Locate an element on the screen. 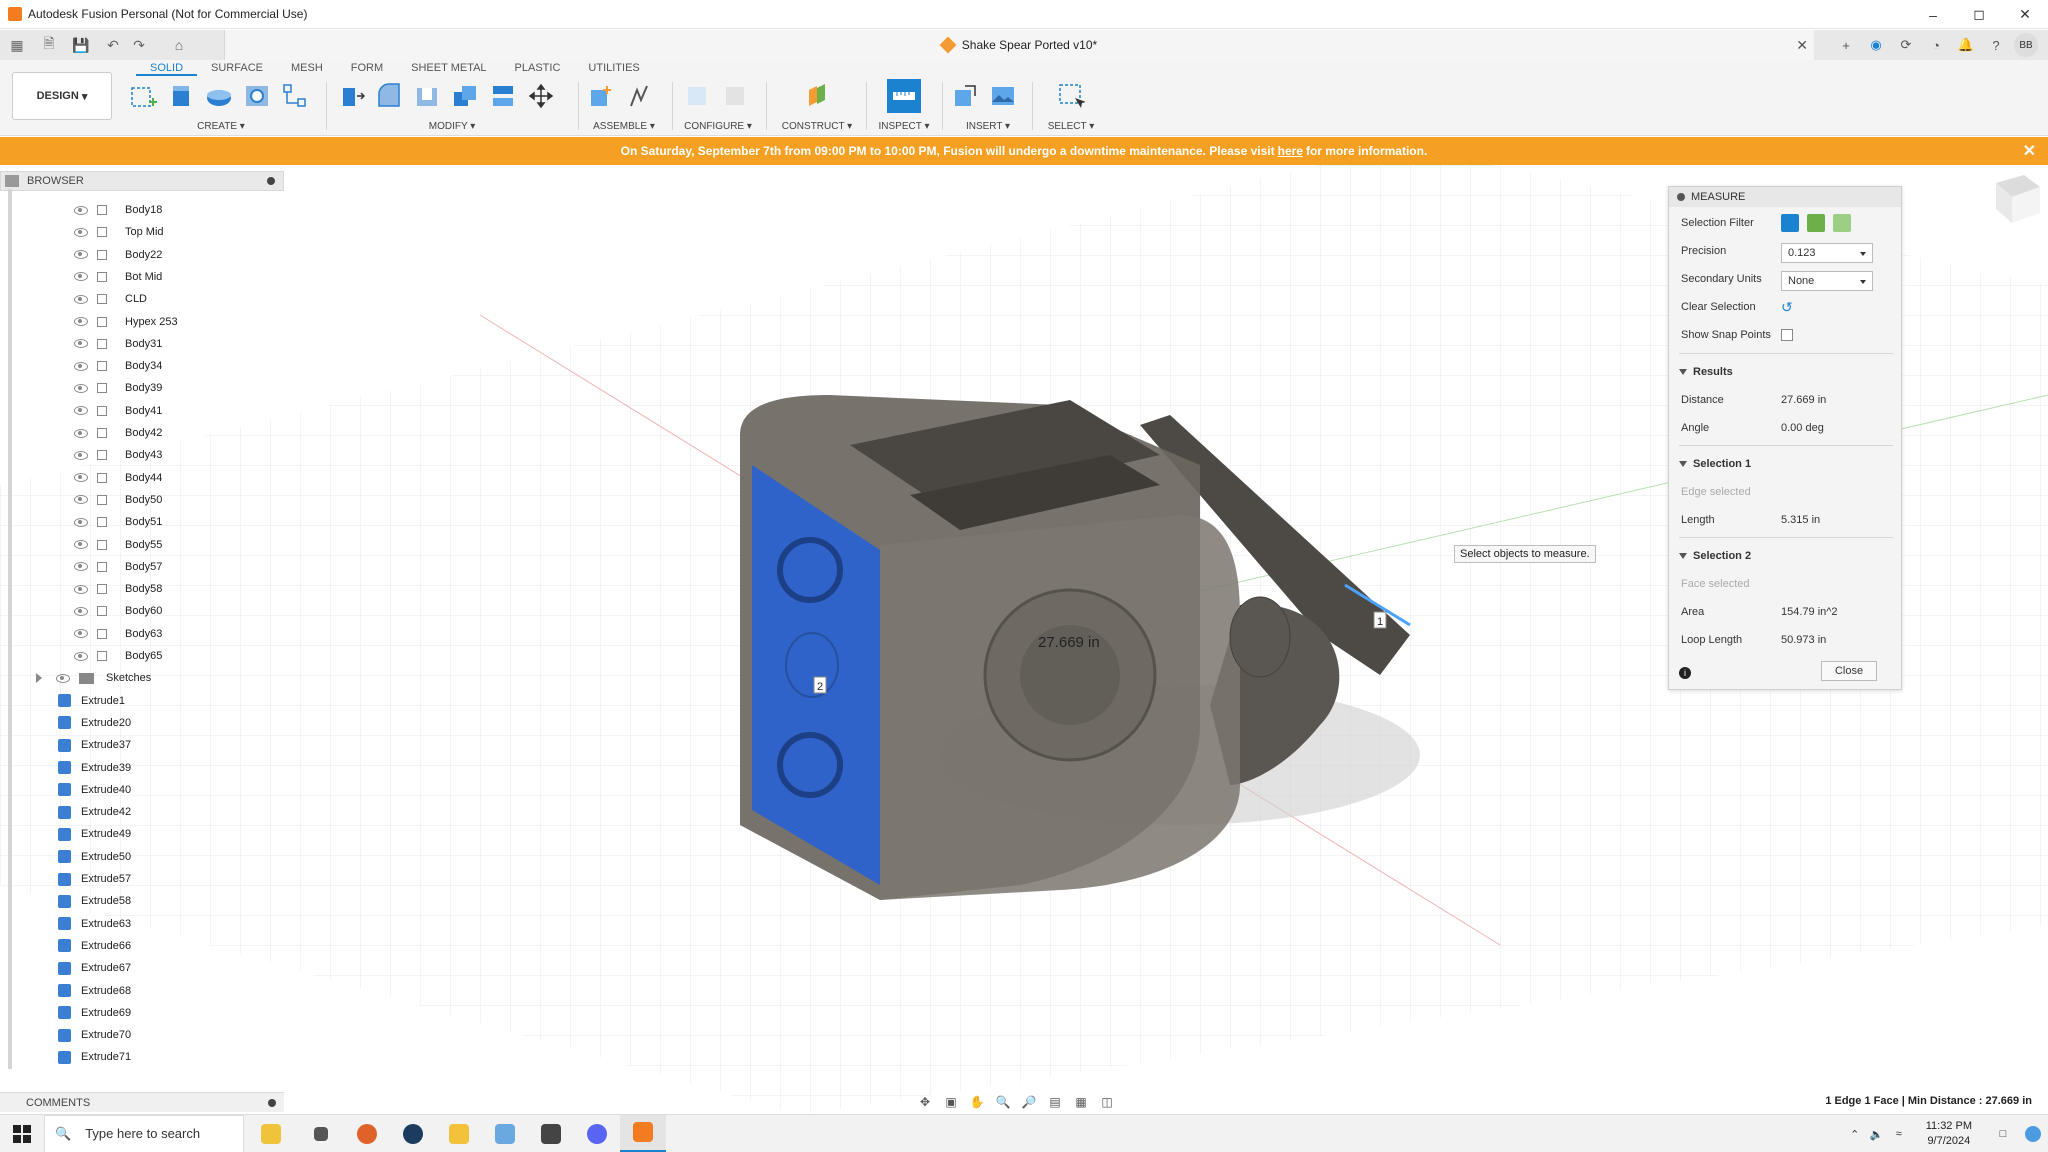  workspace-switcher: DESIGN ▾ is located at coordinates (62, 96).